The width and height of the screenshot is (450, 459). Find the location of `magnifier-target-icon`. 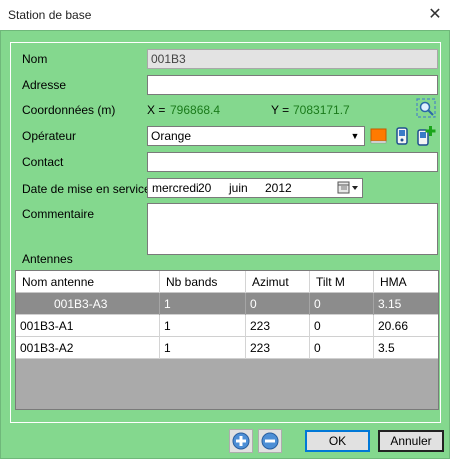

magnifier-target-icon is located at coordinates (426, 108).